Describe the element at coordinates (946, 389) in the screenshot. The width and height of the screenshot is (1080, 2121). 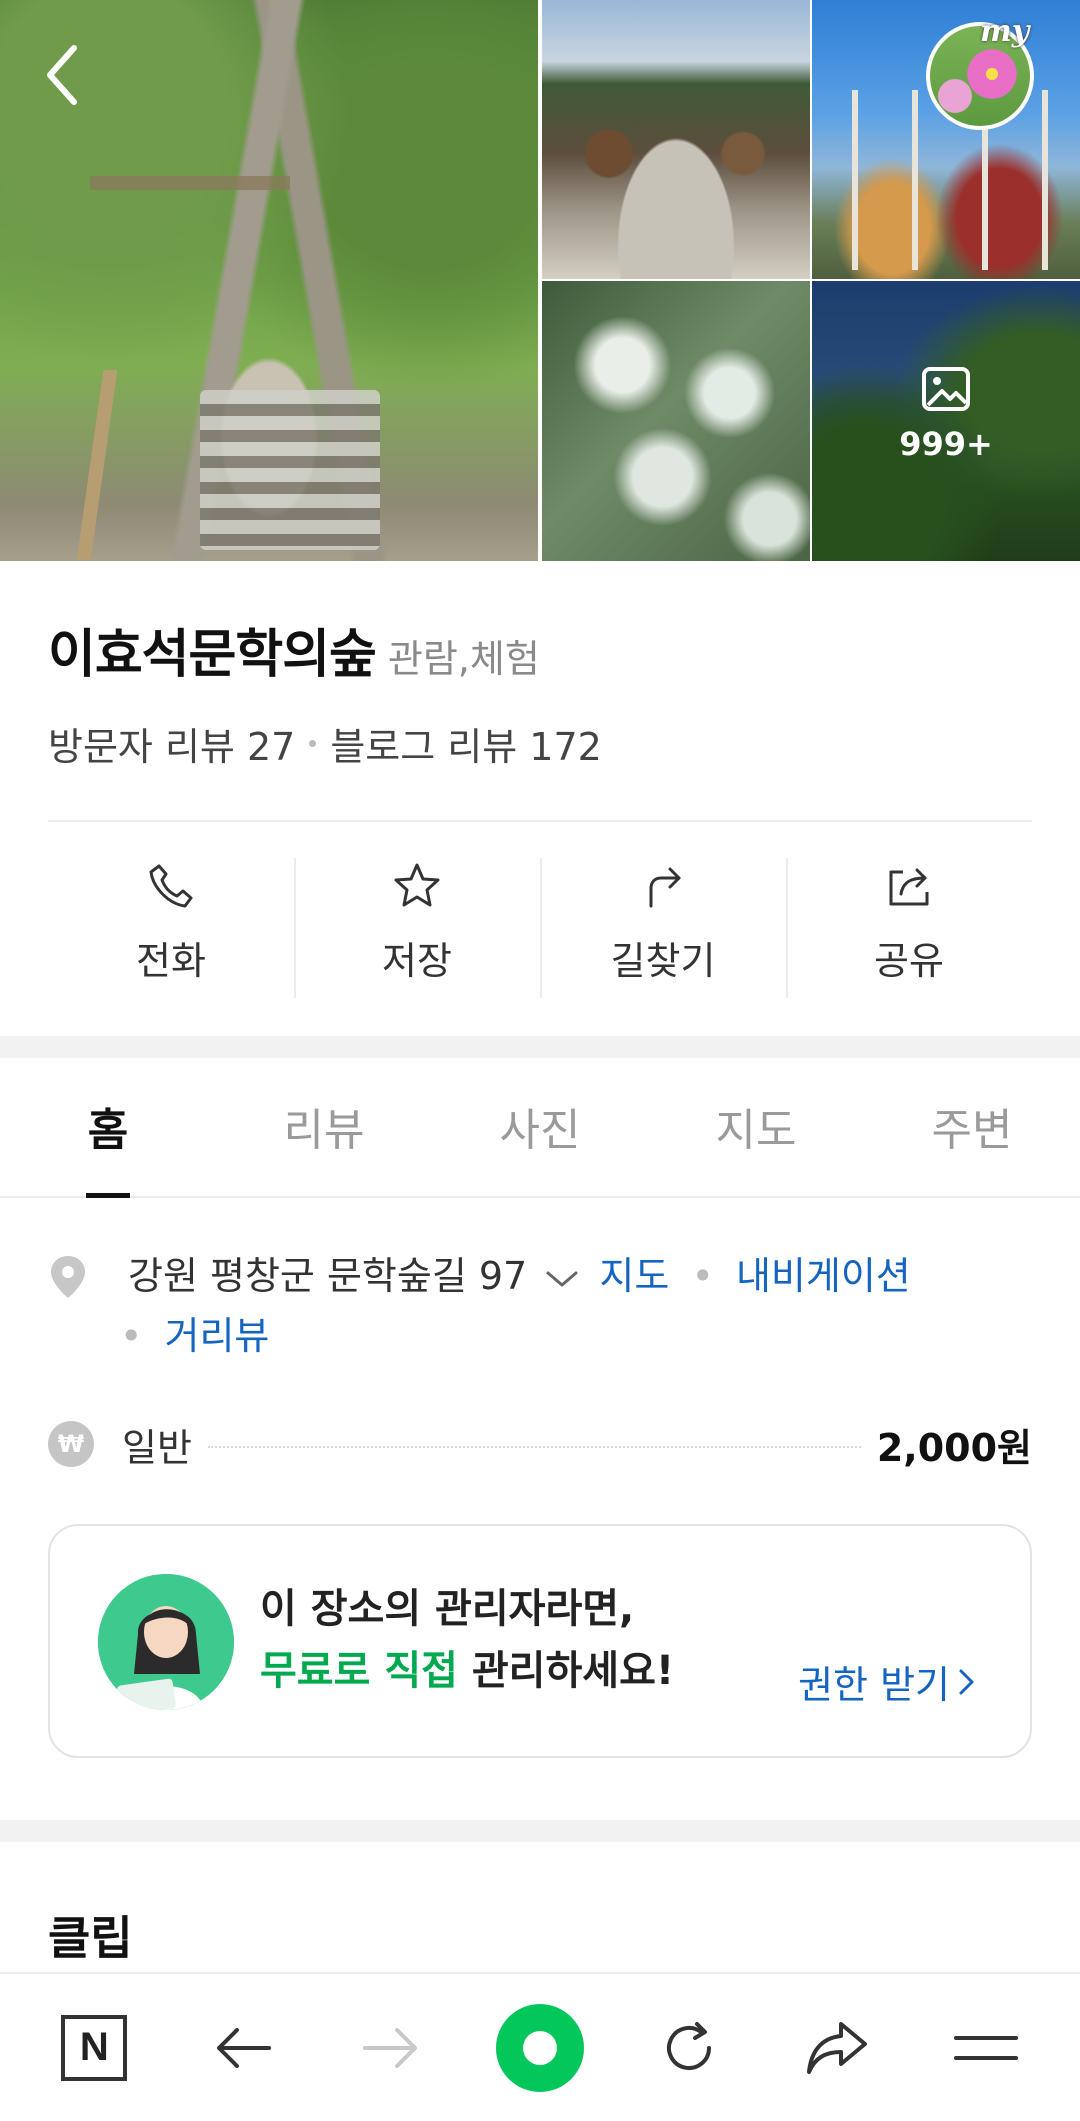
I see `image-icon` at that location.